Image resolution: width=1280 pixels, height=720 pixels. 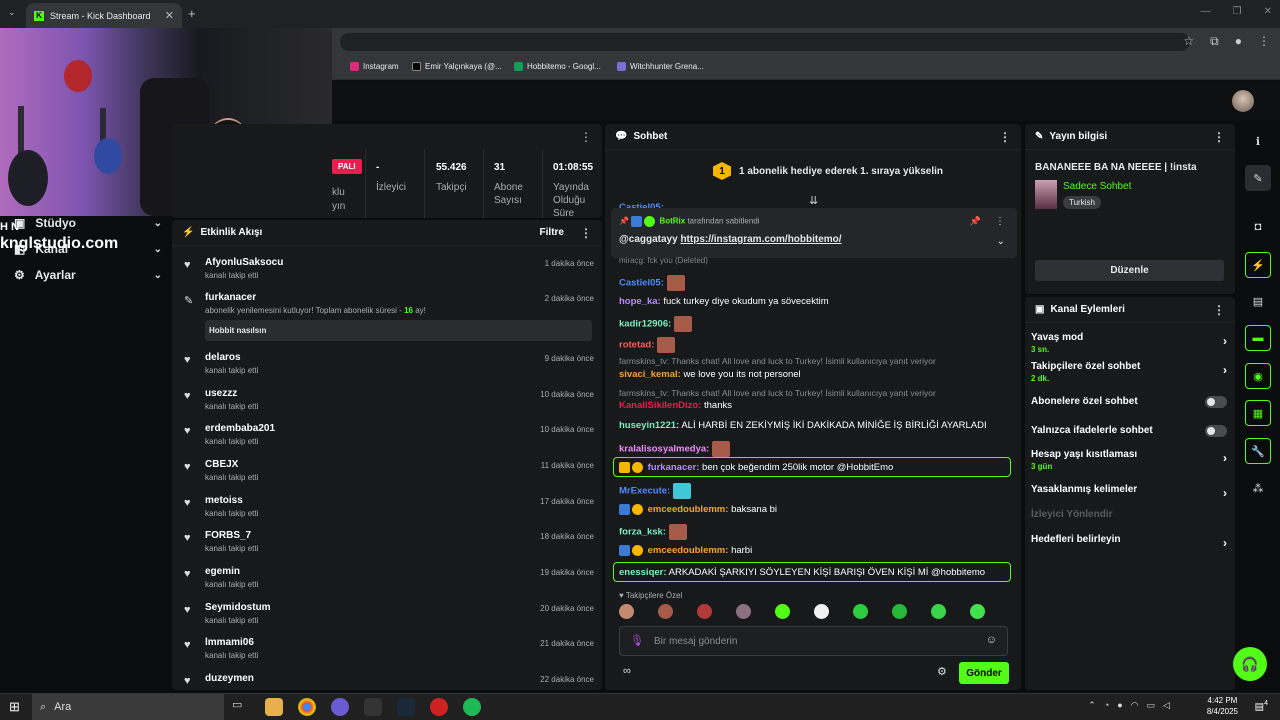 What do you see at coordinates (1258, 413) in the screenshot?
I see `queue-icon: ▦` at bounding box center [1258, 413].